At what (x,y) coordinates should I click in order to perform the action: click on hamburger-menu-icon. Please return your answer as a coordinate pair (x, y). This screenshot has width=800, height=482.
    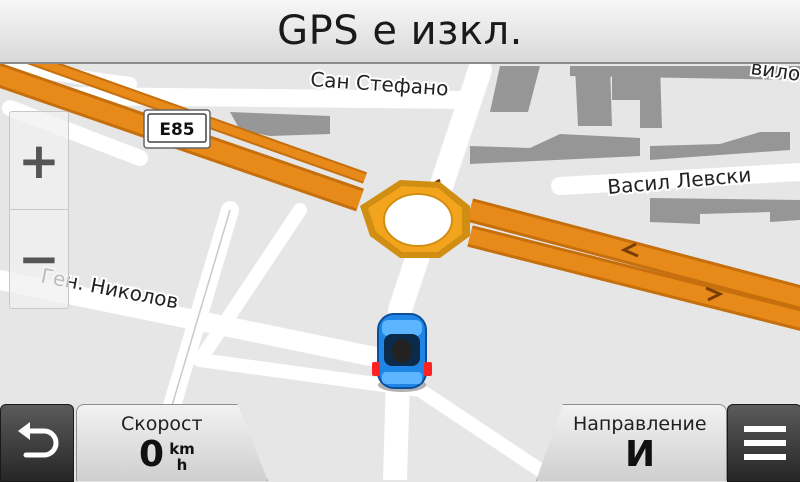
    Looking at the image, I should click on (764, 443).